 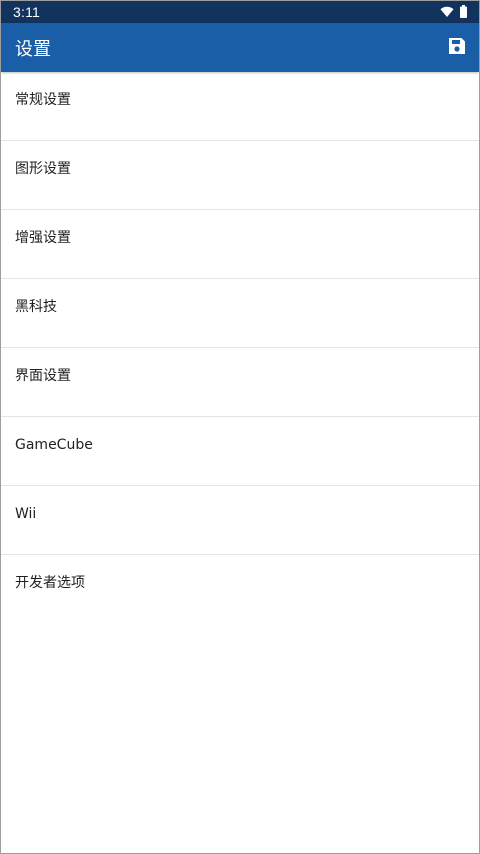 What do you see at coordinates (43, 169) in the screenshot?
I see `settings-item-label: 图形设置` at bounding box center [43, 169].